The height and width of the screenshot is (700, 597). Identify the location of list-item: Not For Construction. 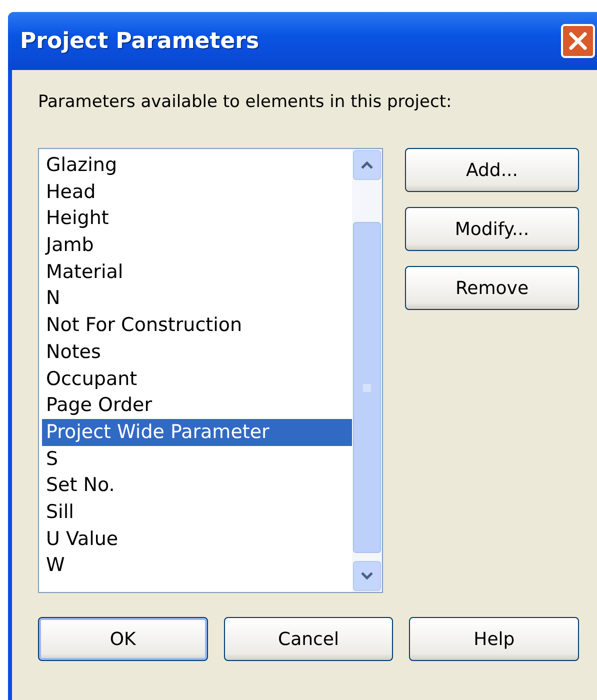
(197, 325).